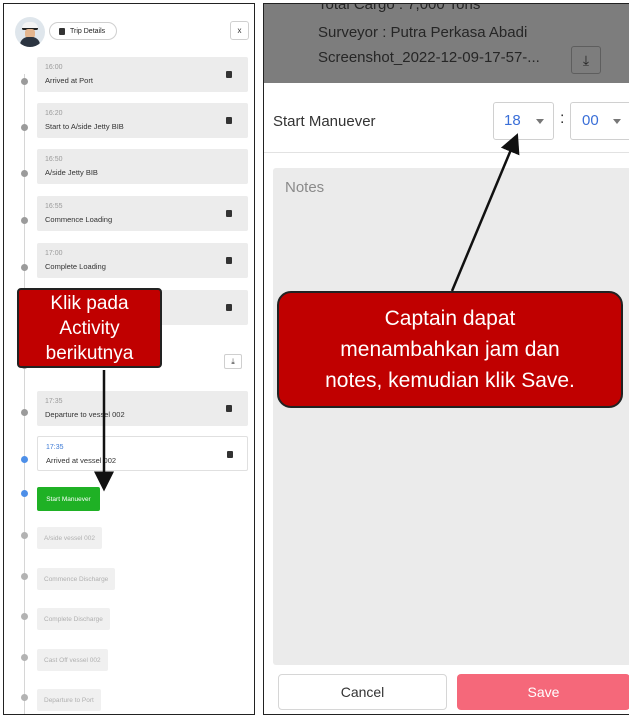  What do you see at coordinates (129, 29) in the screenshot?
I see `panel-header: Trip Details x` at bounding box center [129, 29].